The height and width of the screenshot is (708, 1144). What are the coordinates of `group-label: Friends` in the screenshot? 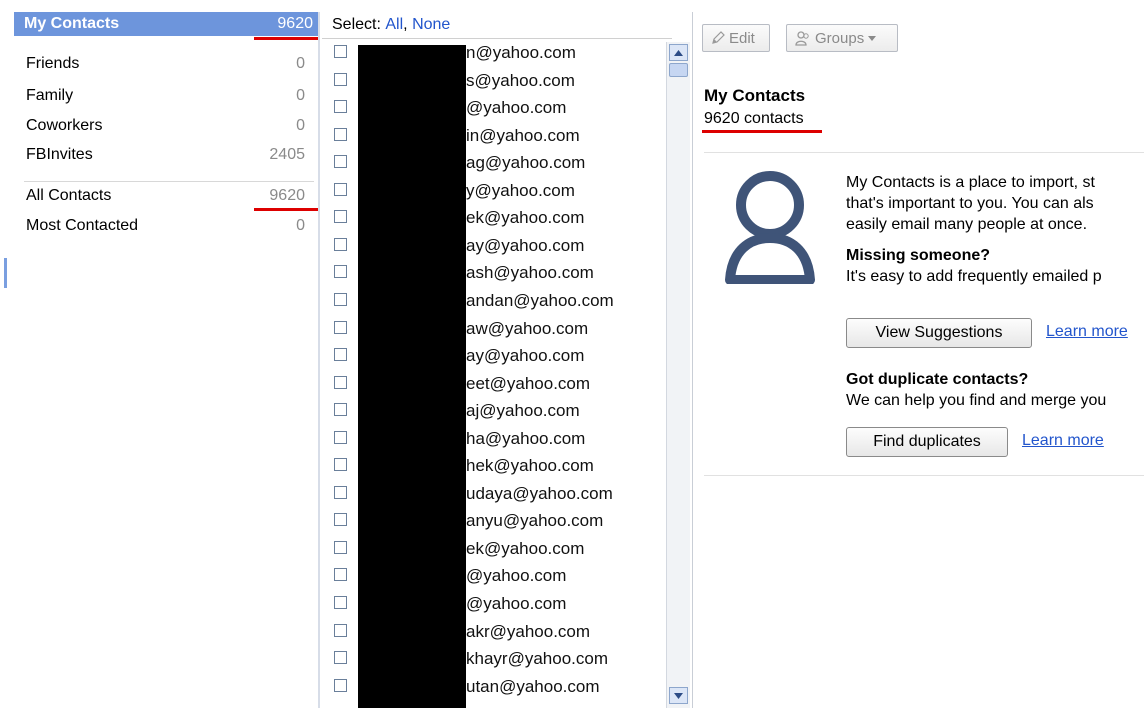 It's located at (53, 63).